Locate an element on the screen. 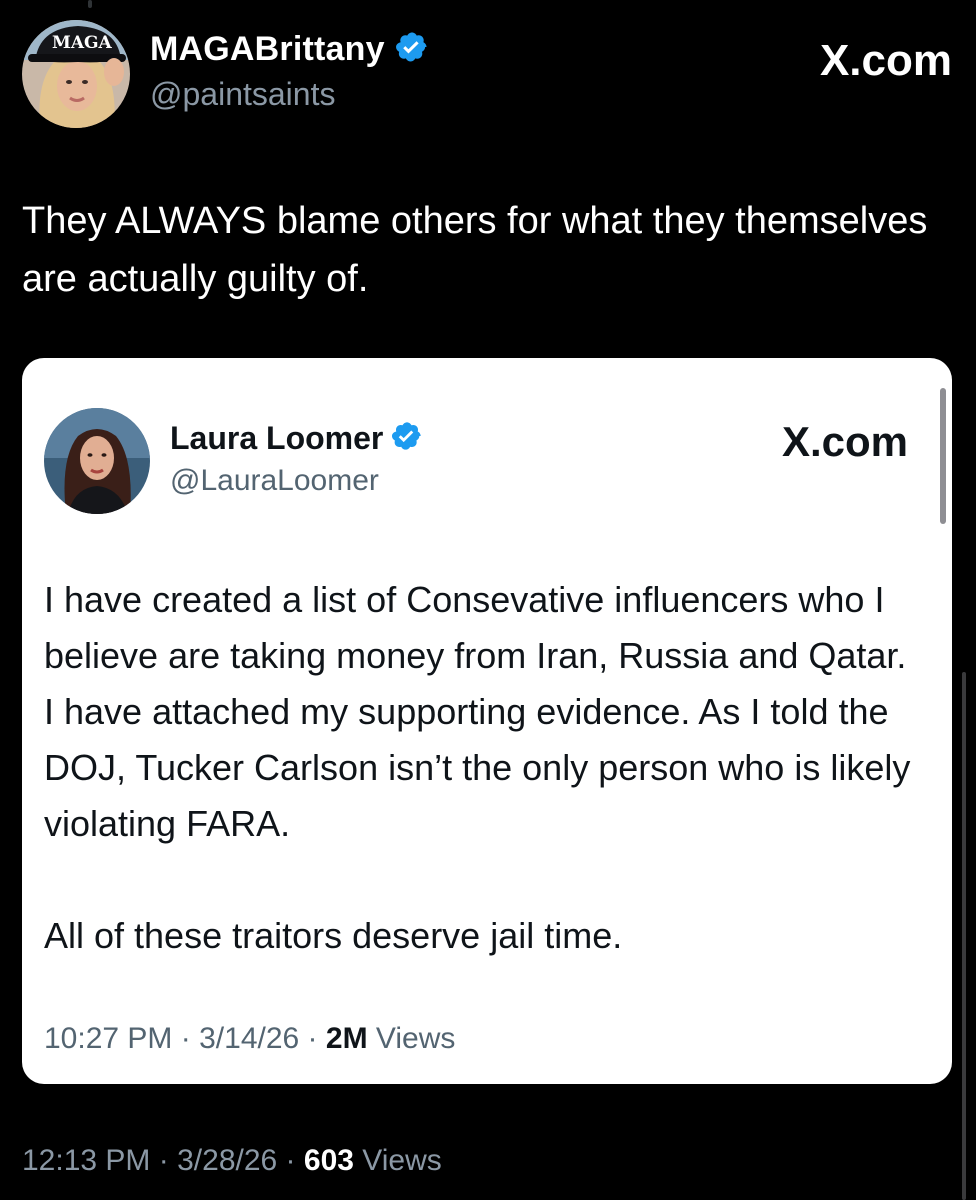 This screenshot has width=976, height=1200. quoted-tweet-views-label: Views is located at coordinates (415, 1038).